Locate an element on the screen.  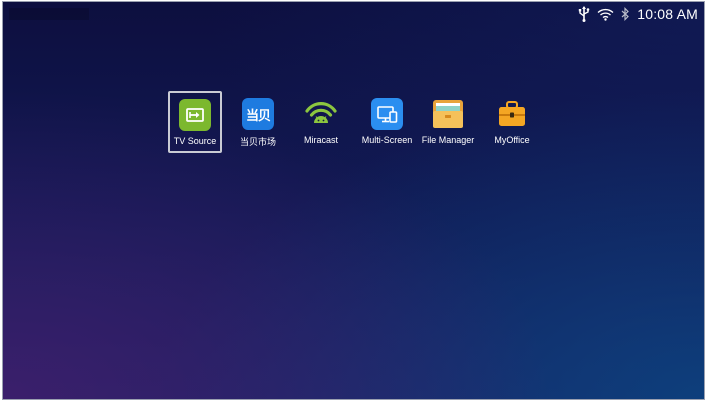
app-label: Miracast is located at coordinates (320, 140).